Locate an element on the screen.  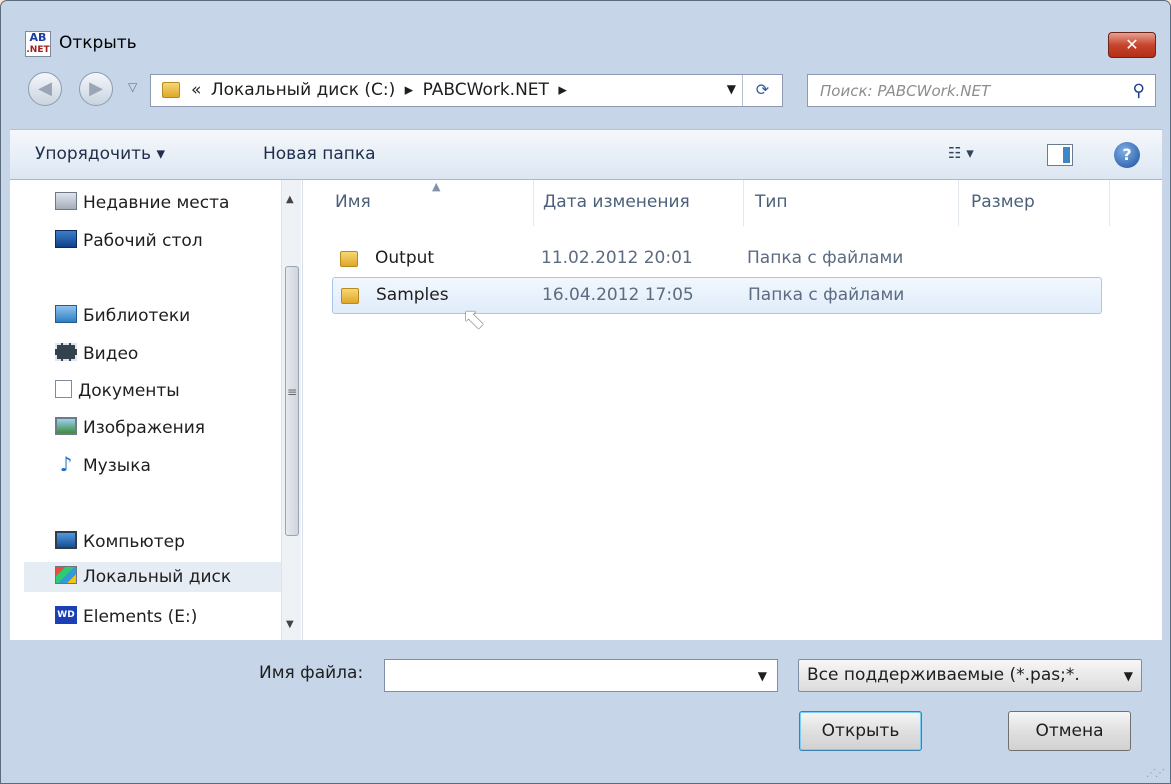
breadcrumb-local-disk: Локальный диск (C:) is located at coordinates (303, 90).